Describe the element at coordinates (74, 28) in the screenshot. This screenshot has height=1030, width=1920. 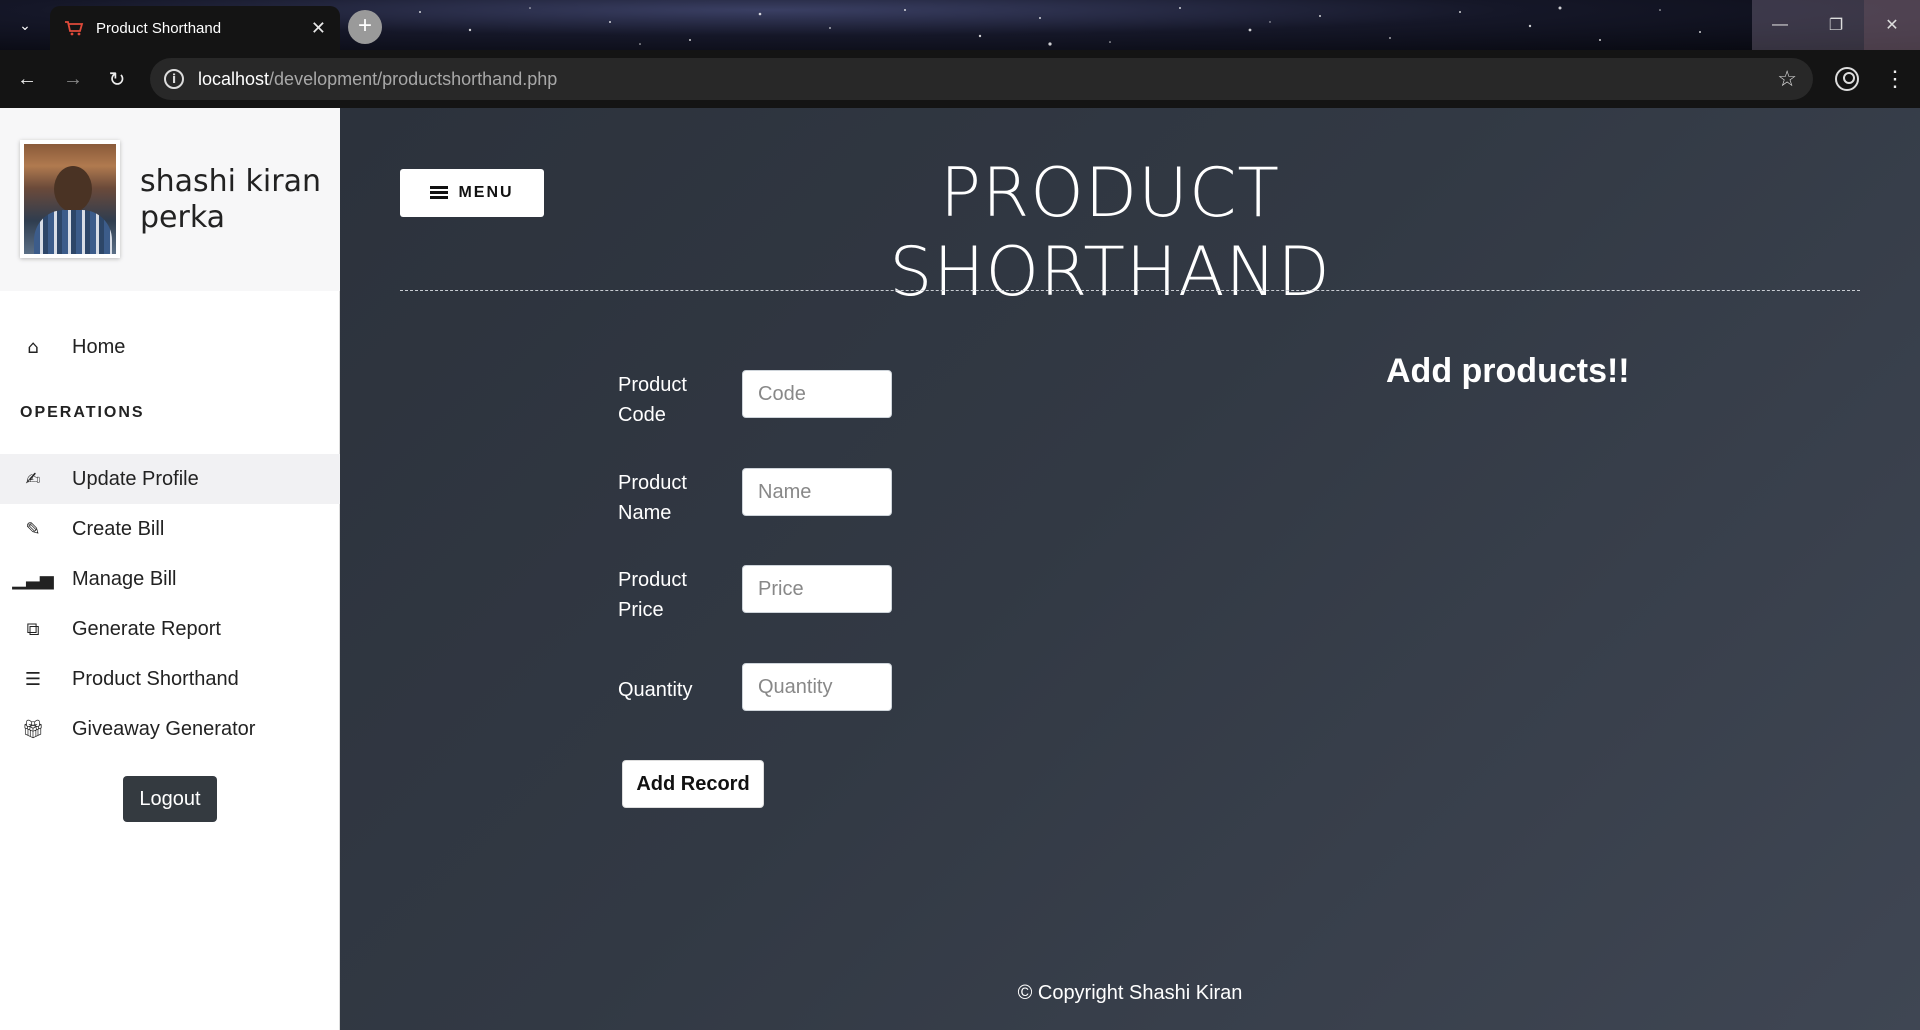
I see `cart-favicon-icon` at that location.